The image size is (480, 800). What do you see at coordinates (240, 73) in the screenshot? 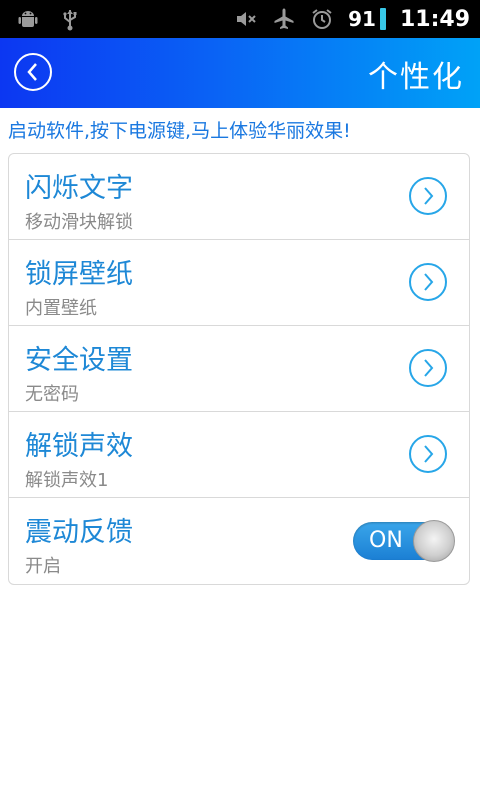
I see `app-header: 个性化` at bounding box center [240, 73].